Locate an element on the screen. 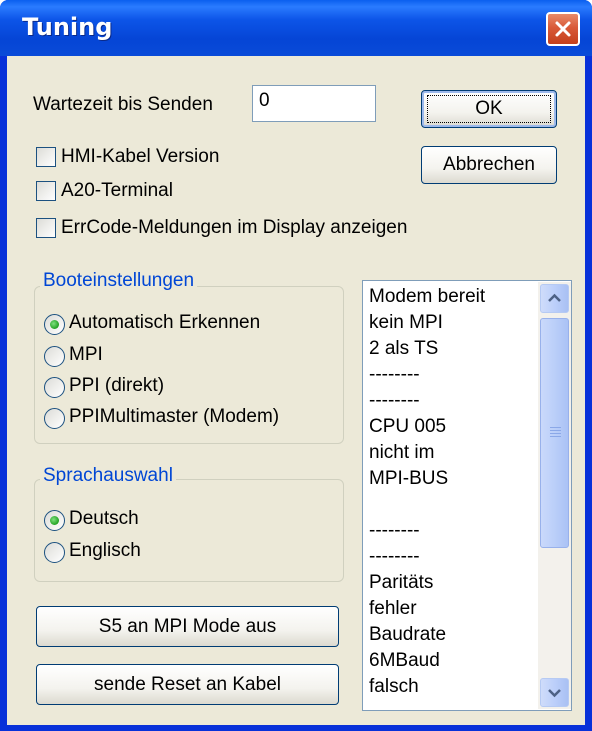 Image resolution: width=592 pixels, height=731 pixels. list-item: 6MBaud is located at coordinates (404, 660).